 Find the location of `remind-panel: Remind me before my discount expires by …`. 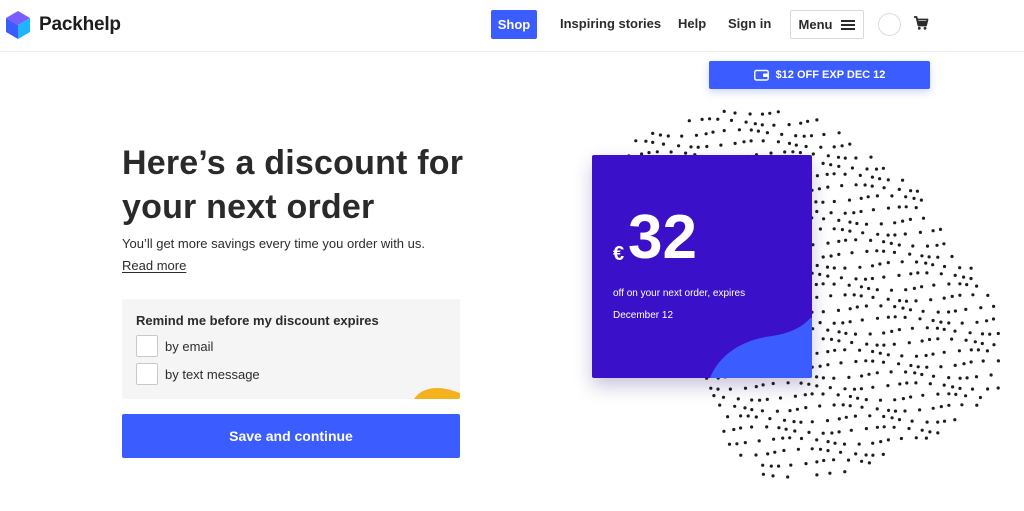

remind-panel: Remind me before my discount expires by … is located at coordinates (291, 349).